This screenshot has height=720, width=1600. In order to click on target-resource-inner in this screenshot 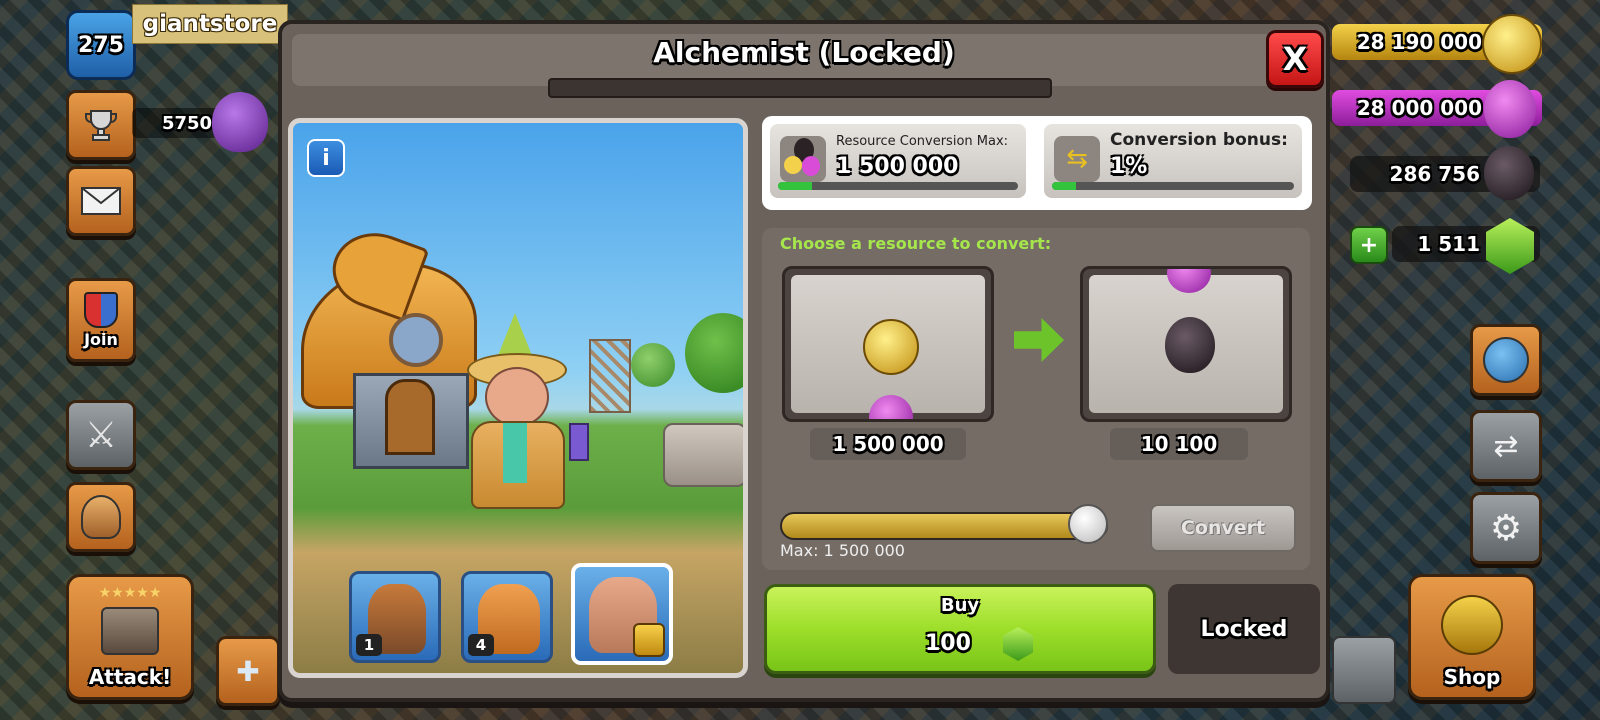, I will do `click(1186, 341)`.